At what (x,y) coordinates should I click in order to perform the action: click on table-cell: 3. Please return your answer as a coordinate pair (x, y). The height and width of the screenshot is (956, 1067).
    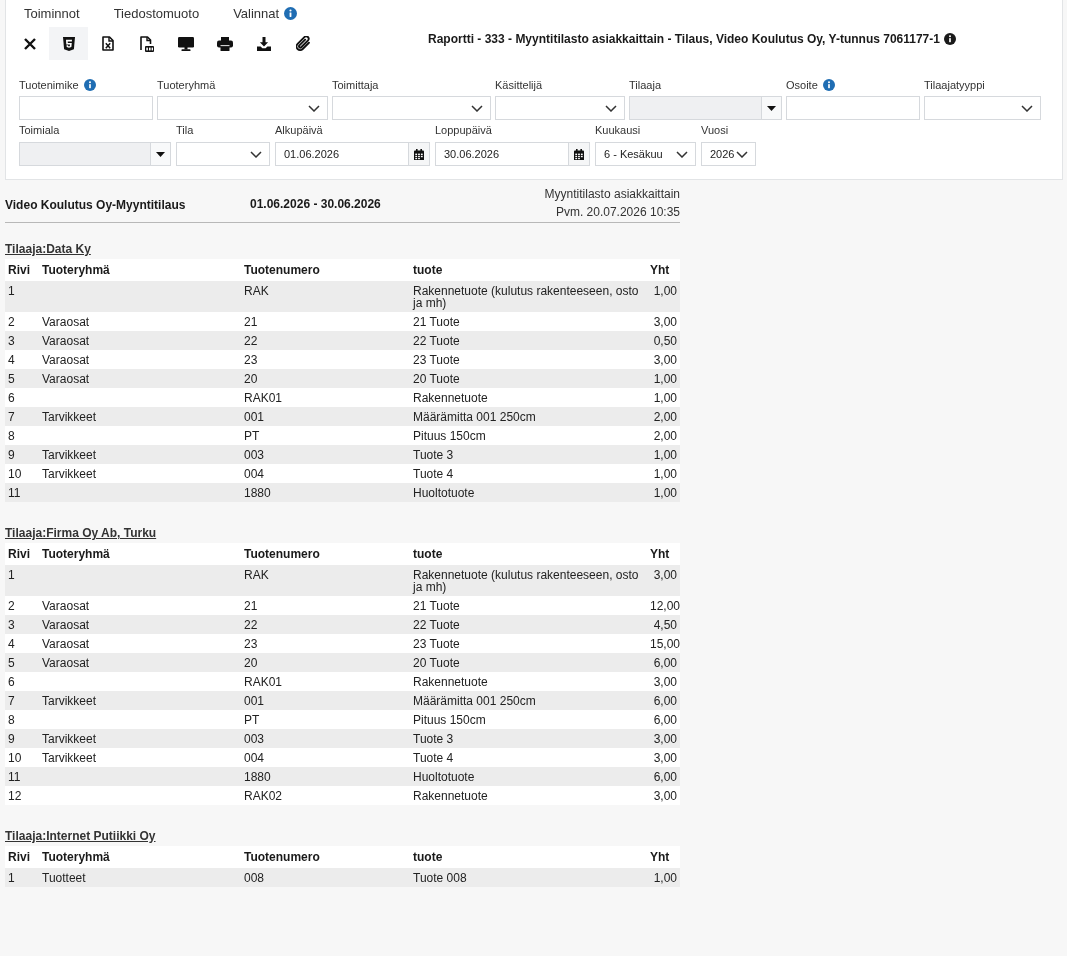
    Looking at the image, I should click on (22, 340).